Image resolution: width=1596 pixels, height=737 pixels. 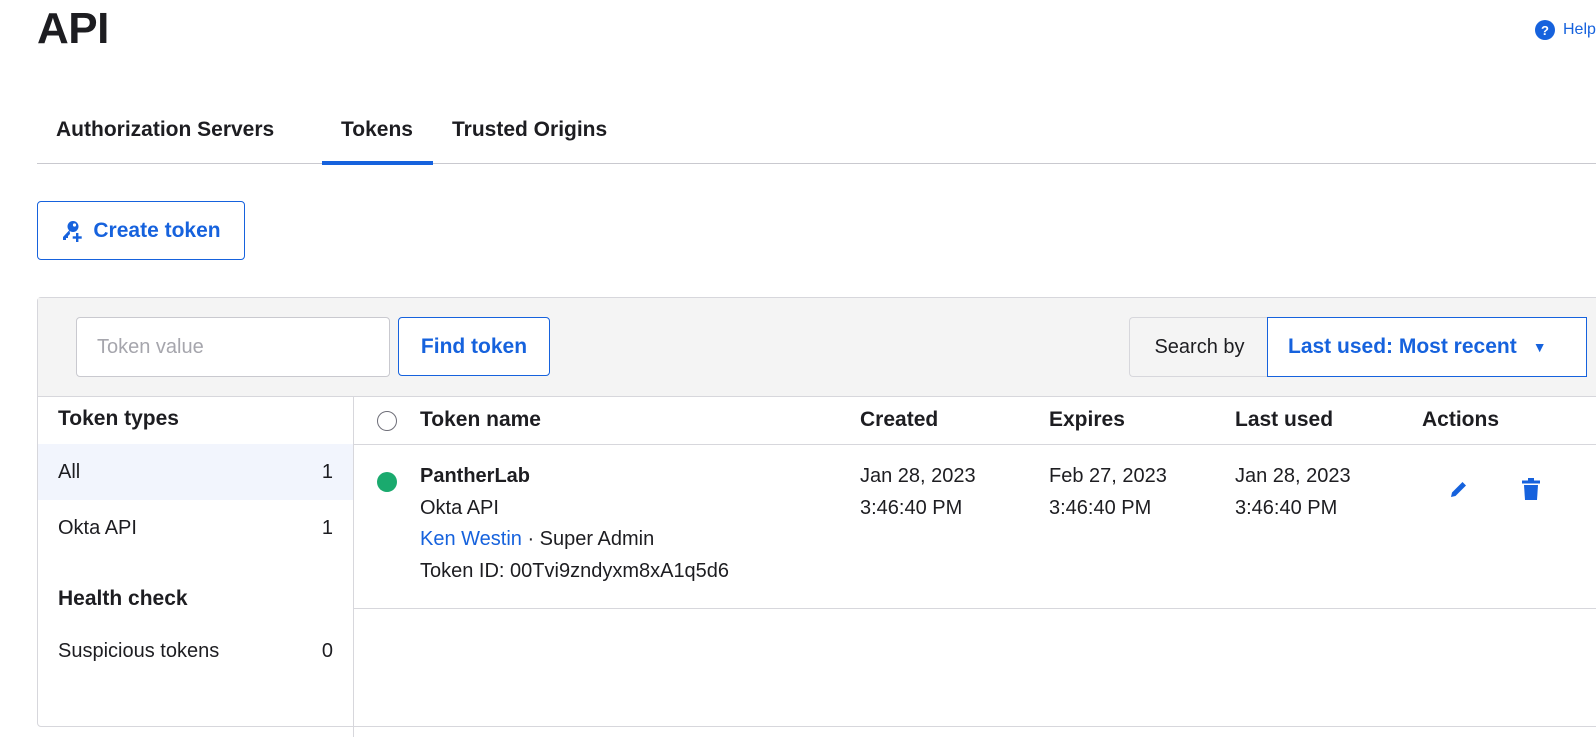 I want to click on token-type: Okta API, so click(x=459, y=507).